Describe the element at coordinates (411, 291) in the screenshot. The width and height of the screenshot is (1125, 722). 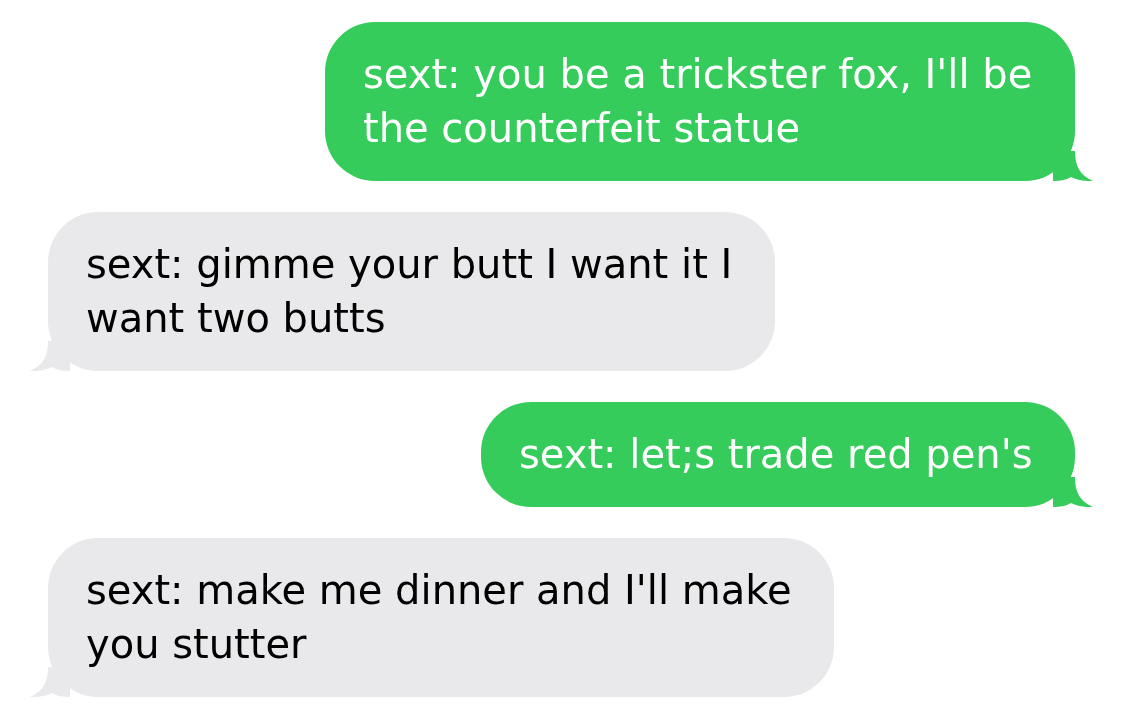
I see `received-message: sext: gimme your butt I want it I want two butts` at that location.